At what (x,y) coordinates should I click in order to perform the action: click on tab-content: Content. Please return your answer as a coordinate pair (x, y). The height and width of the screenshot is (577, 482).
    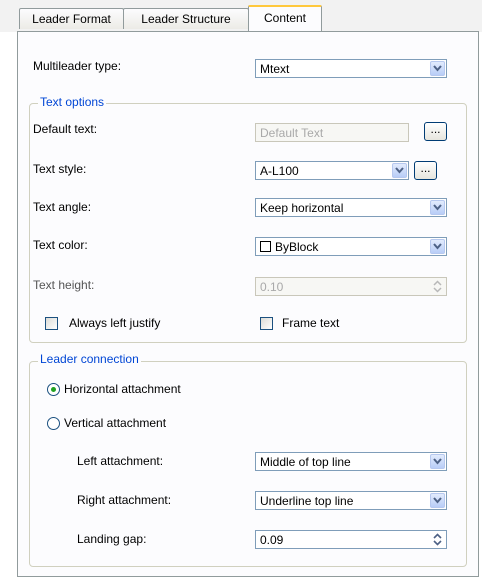
    Looking at the image, I should click on (285, 18).